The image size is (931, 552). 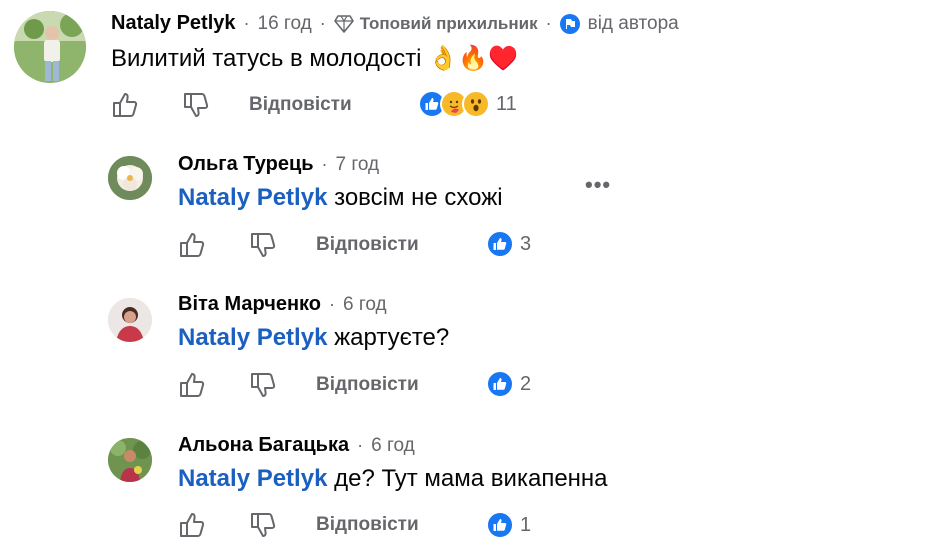 What do you see at coordinates (173, 23) in the screenshot?
I see `author-name: Nataly Petlyk` at bounding box center [173, 23].